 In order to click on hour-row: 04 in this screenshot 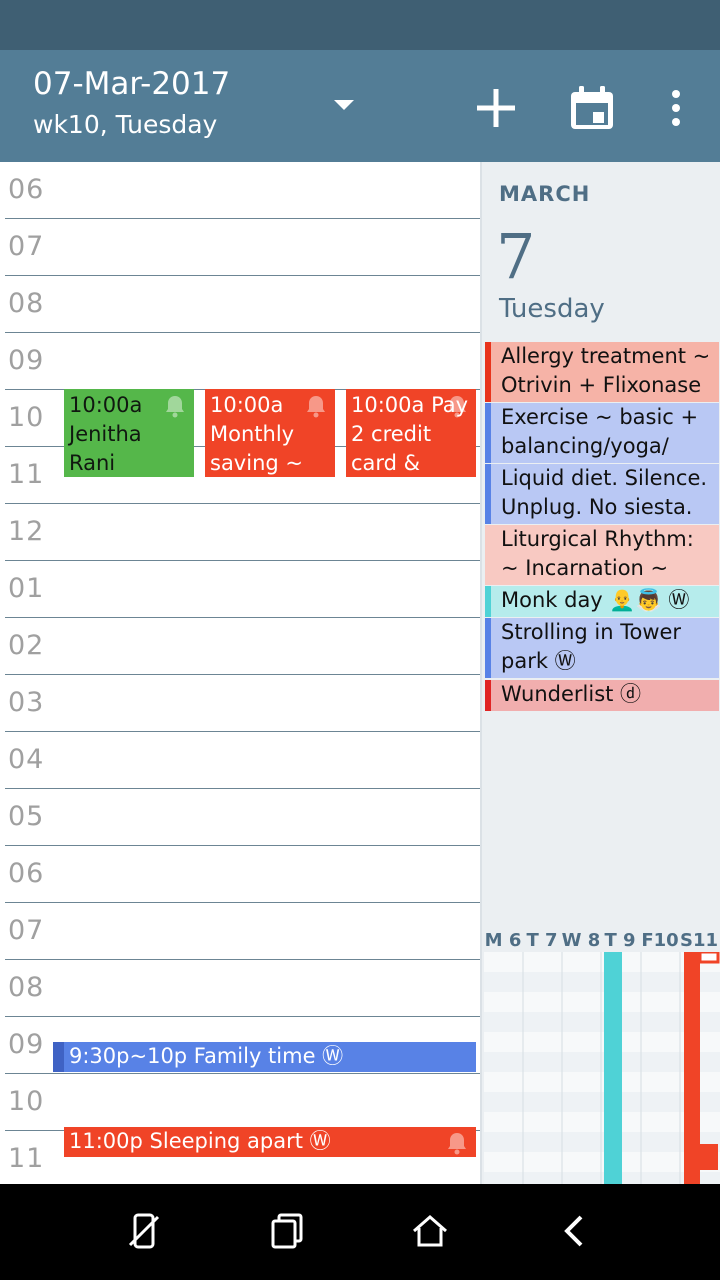, I will do `click(240, 760)`.